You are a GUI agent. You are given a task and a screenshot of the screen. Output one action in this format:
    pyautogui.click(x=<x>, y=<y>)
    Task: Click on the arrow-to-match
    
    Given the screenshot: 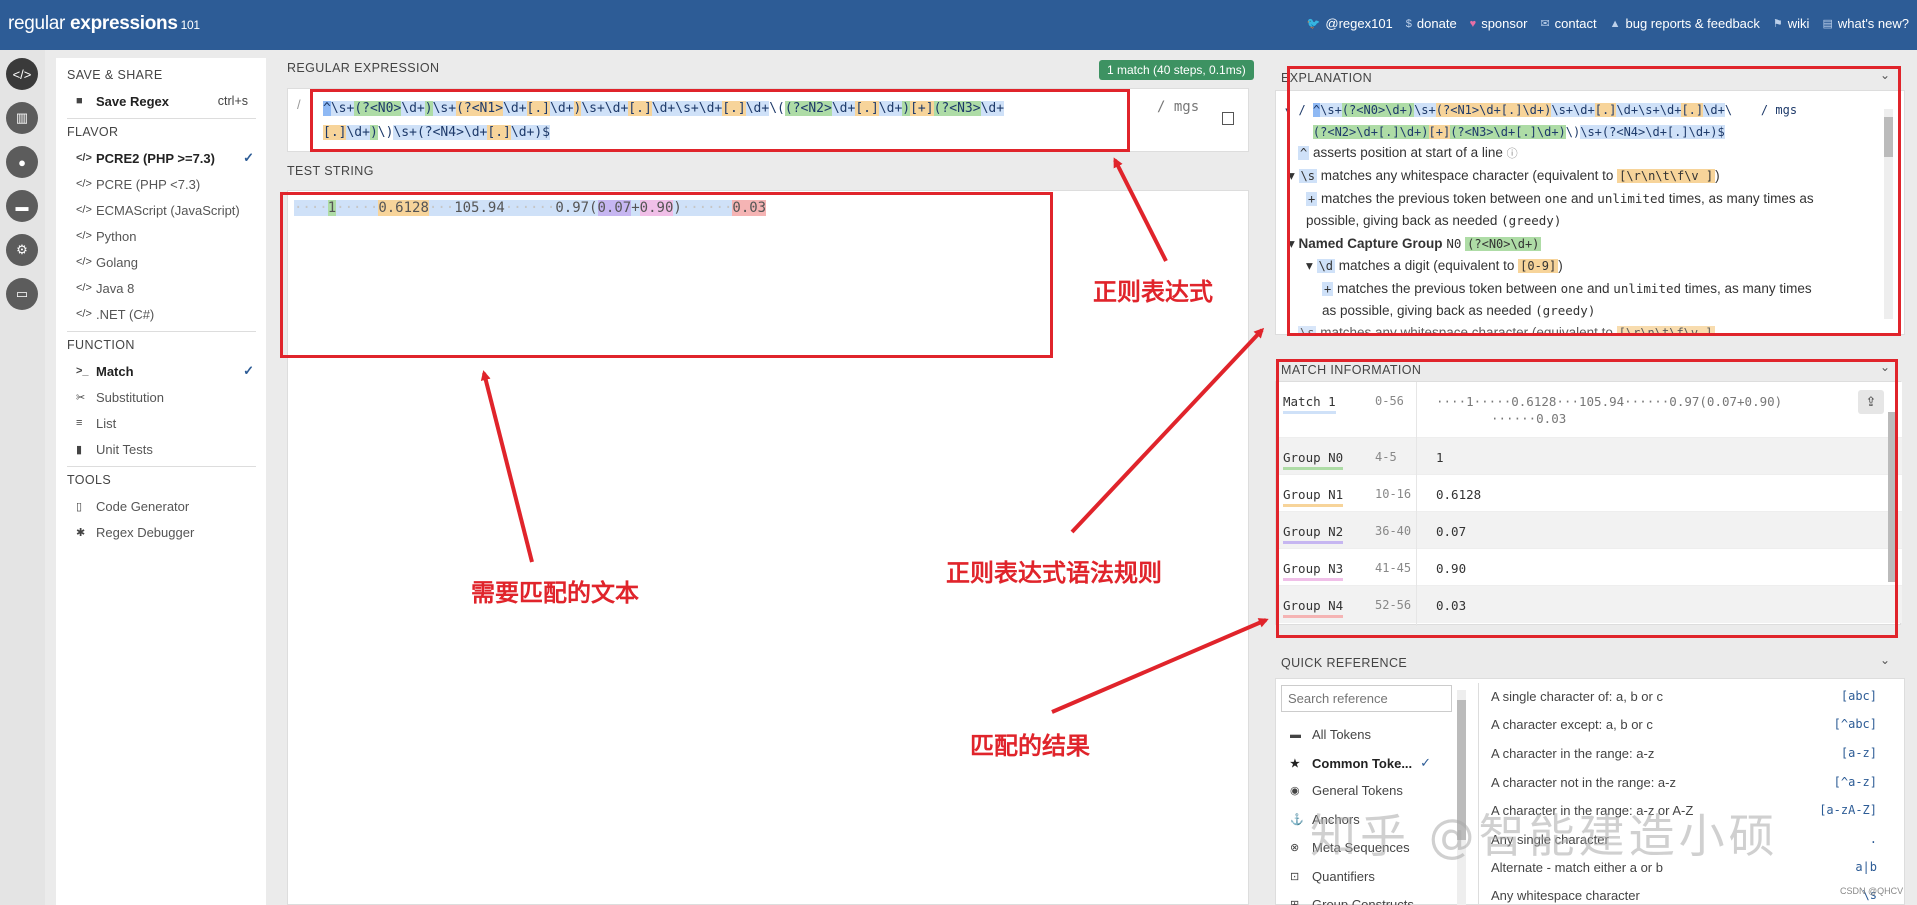 What is the action you would take?
    pyautogui.click(x=1160, y=666)
    